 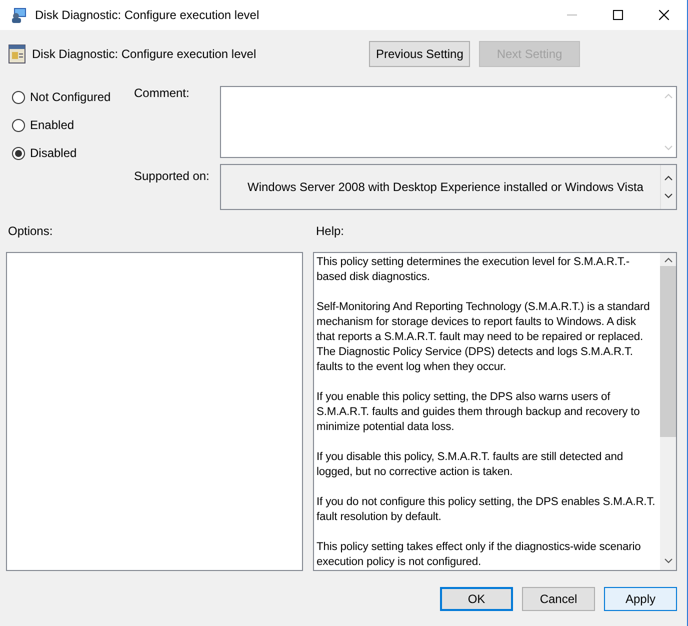 I want to click on policy-icon, so click(x=17, y=54).